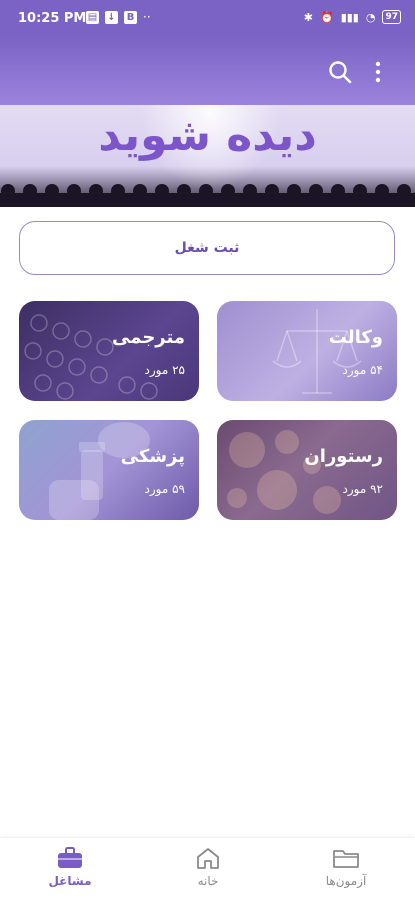 This screenshot has width=415, height=900. What do you see at coordinates (130, 17) in the screenshot?
I see `b-app-icon: B` at bounding box center [130, 17].